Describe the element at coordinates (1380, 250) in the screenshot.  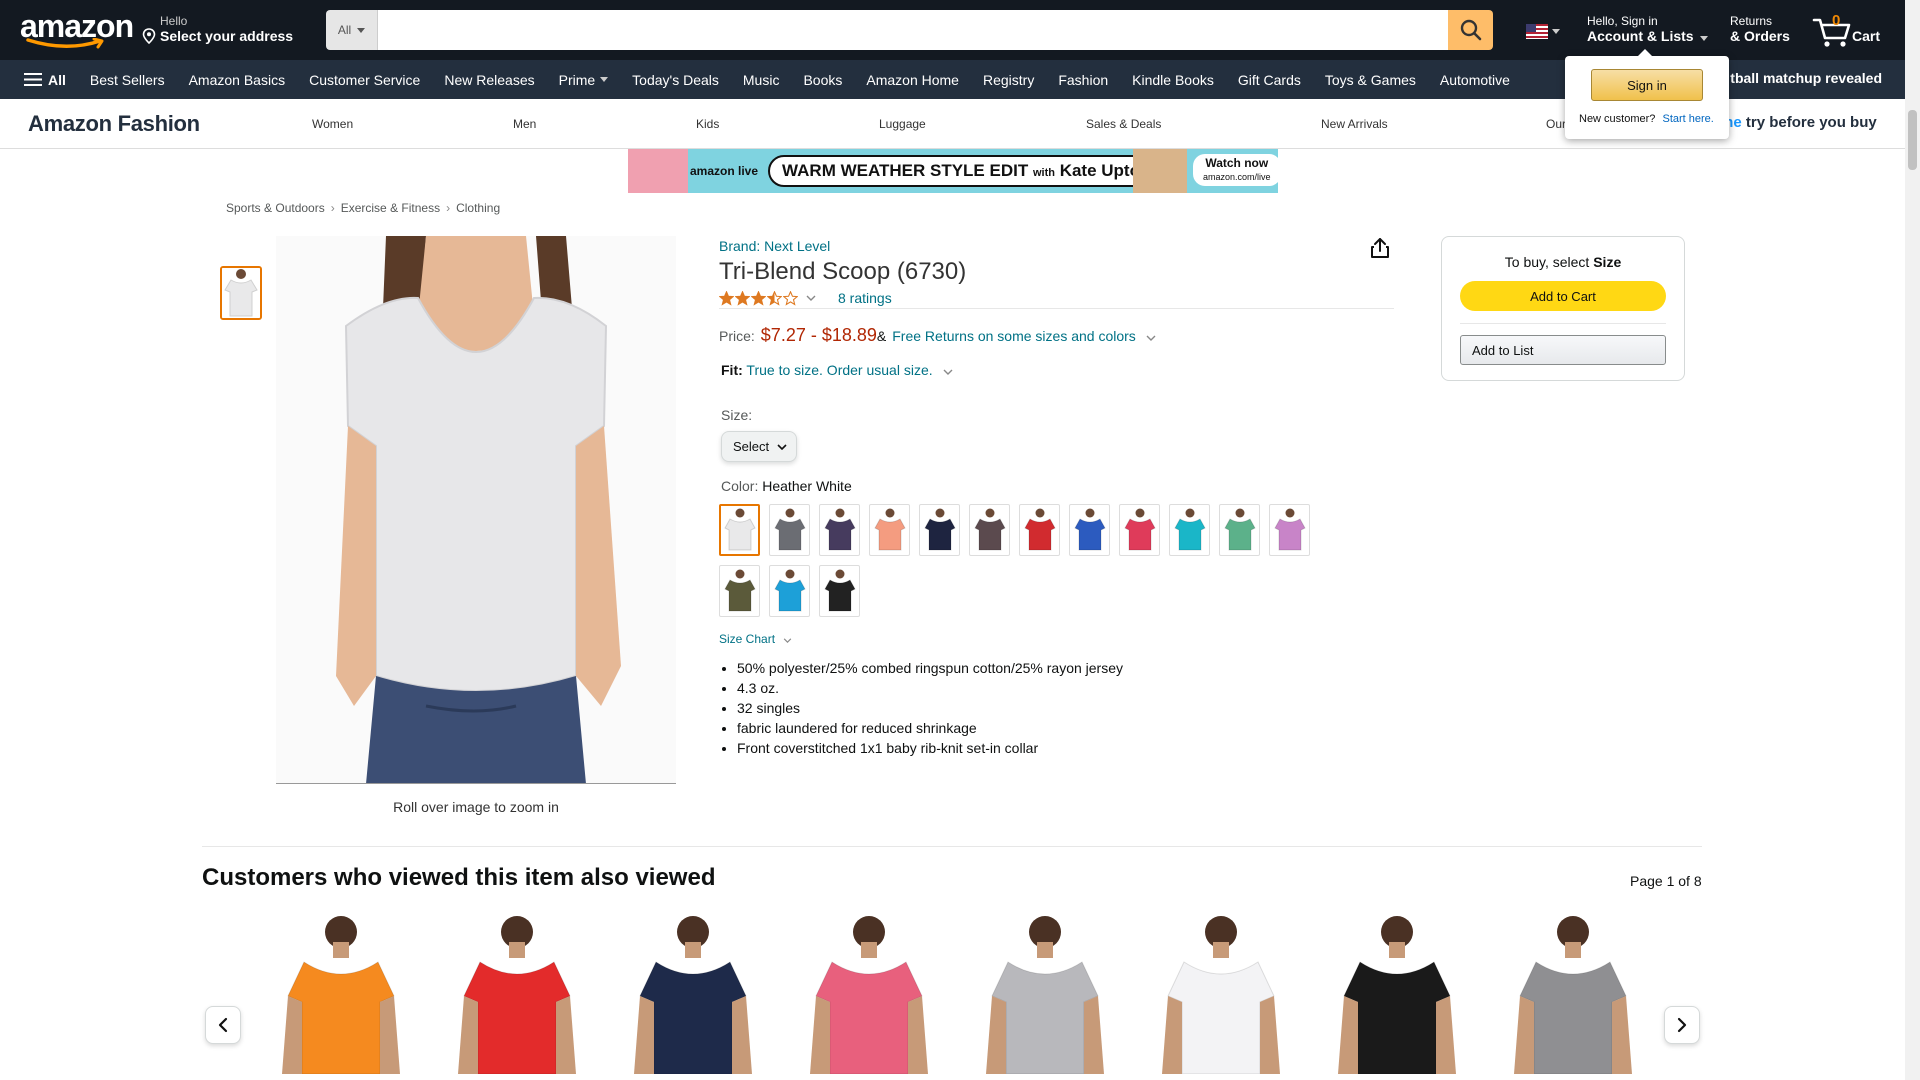
I see `share-button` at that location.